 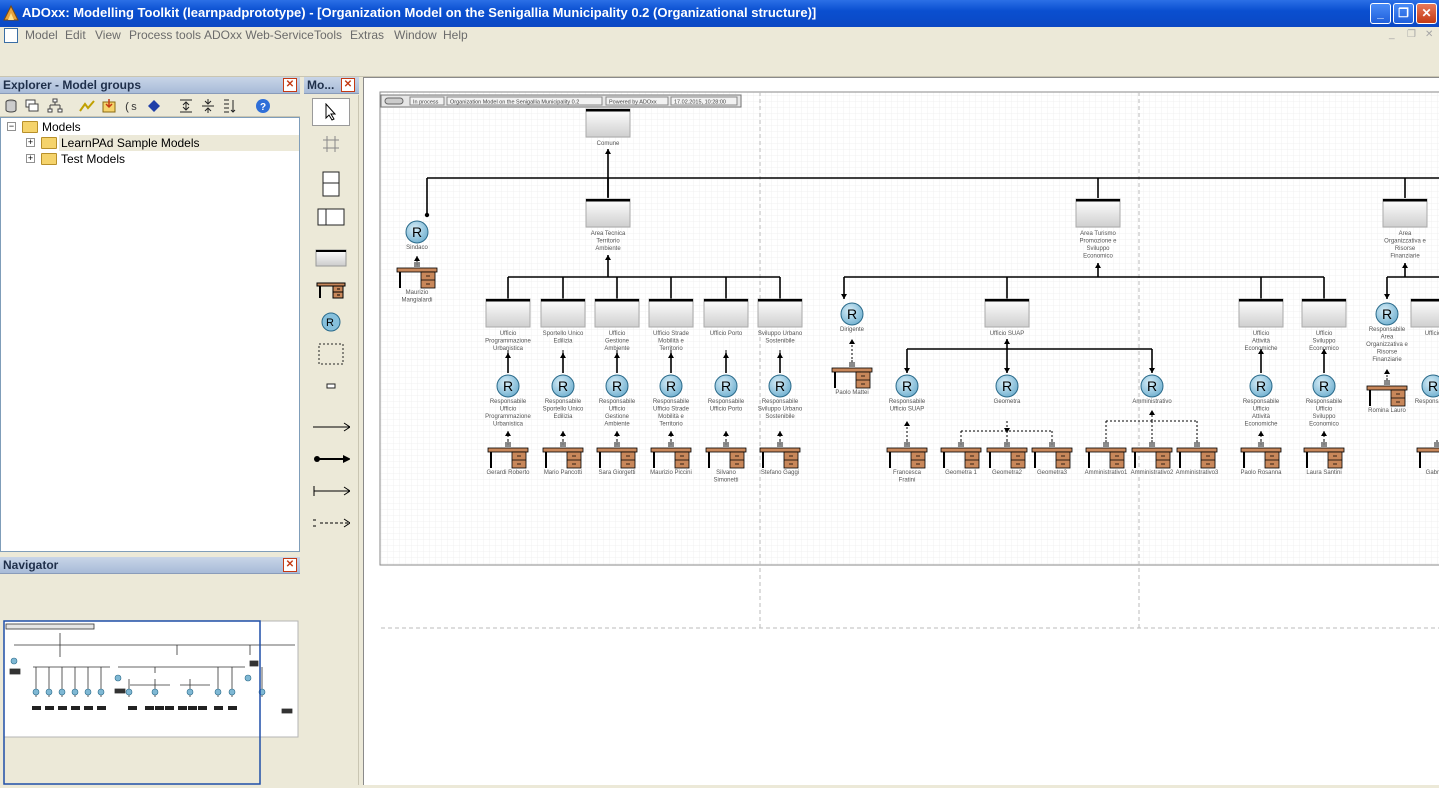 What do you see at coordinates (150, 143) in the screenshot?
I see `tree-item-learnpad-sample-models: + LearnPAd Sample Models` at bounding box center [150, 143].